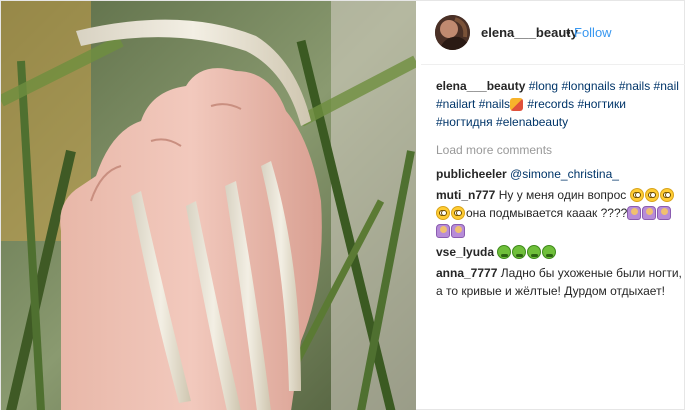 This screenshot has width=685, height=410. Describe the element at coordinates (480, 86) in the screenshot. I see `caption-username: elena___beauty` at that location.